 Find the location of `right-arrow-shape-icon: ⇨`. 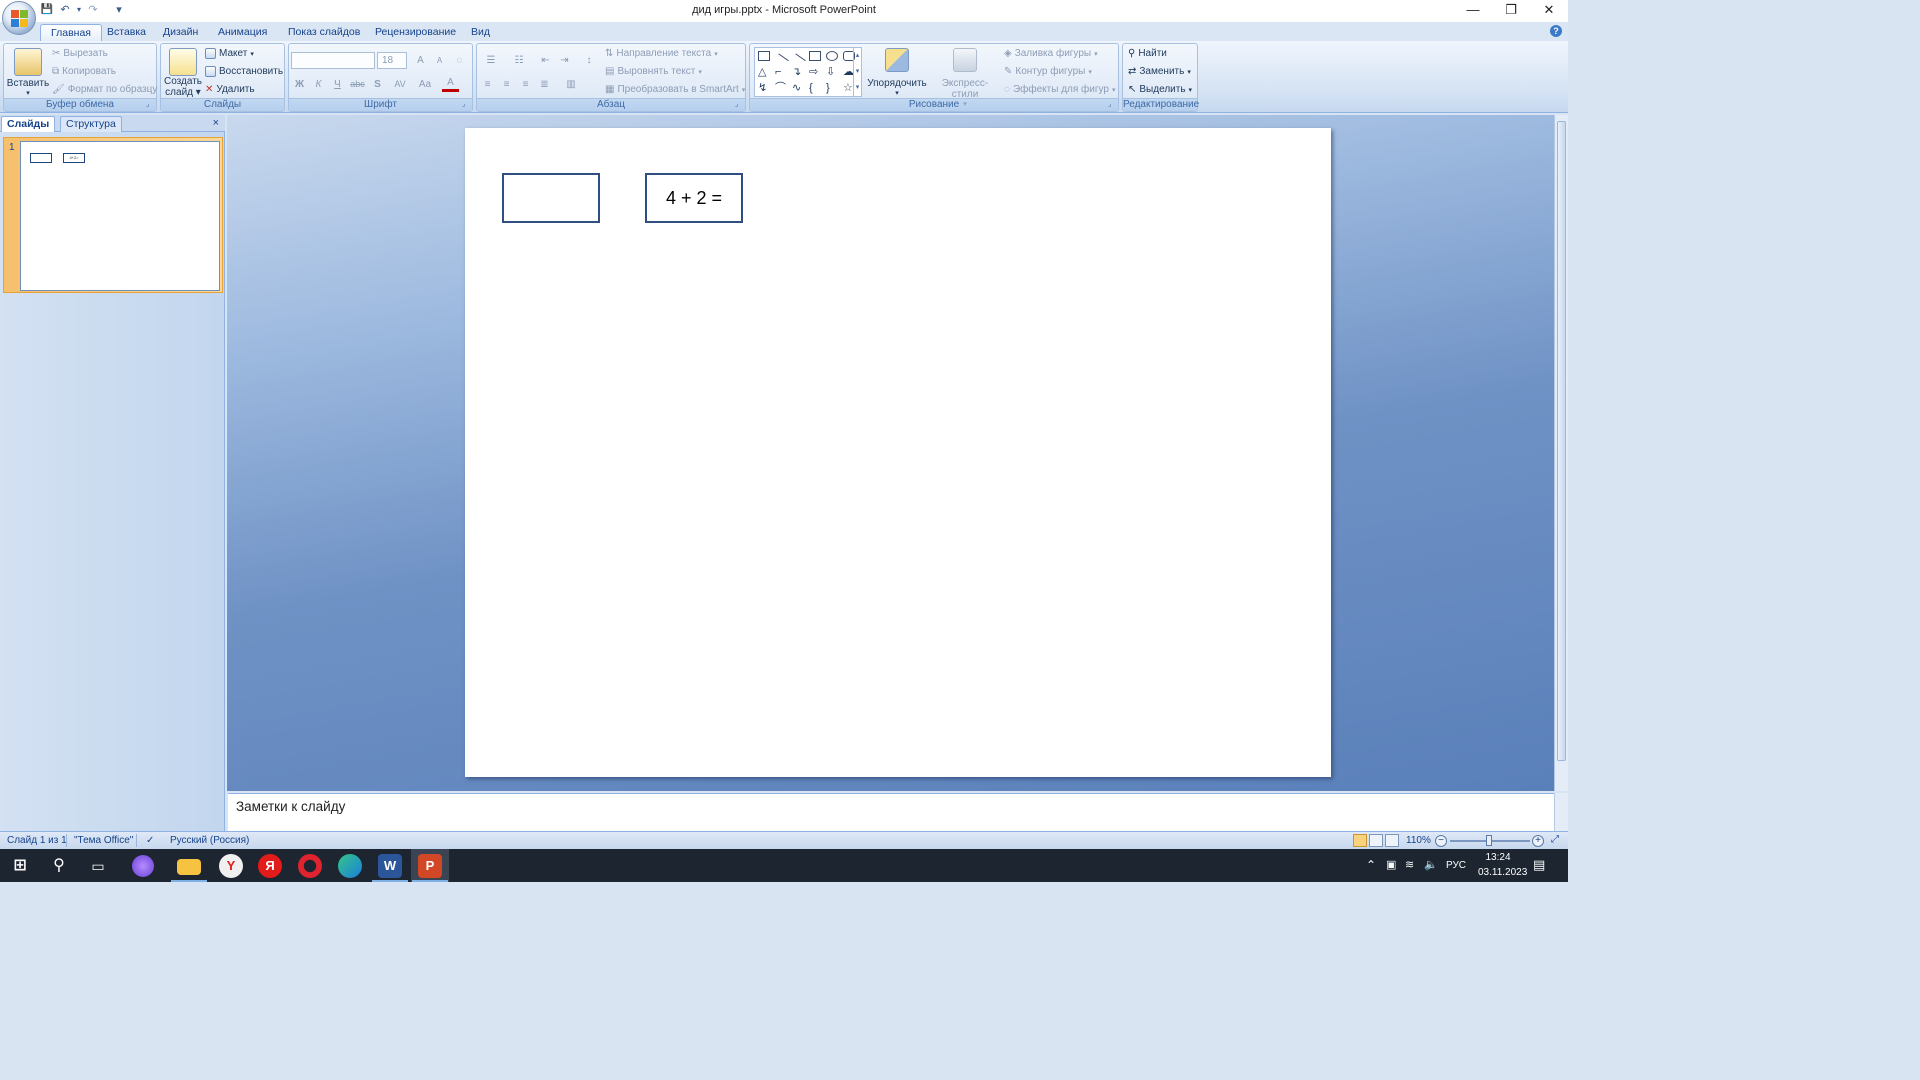

right-arrow-shape-icon: ⇨ is located at coordinates (815, 72).